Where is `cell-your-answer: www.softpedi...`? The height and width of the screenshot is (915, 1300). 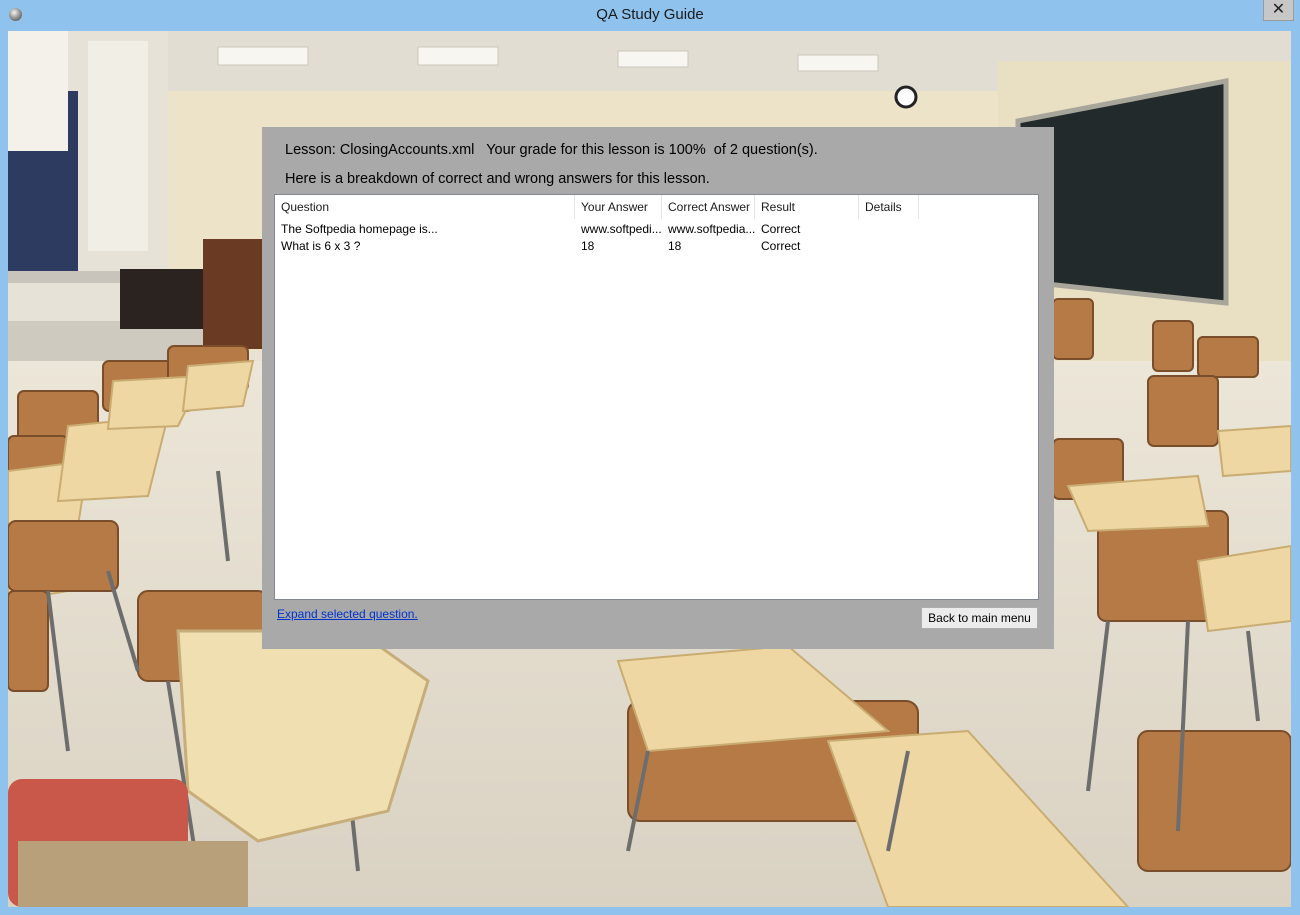 cell-your-answer: www.softpedi... is located at coordinates (621, 229).